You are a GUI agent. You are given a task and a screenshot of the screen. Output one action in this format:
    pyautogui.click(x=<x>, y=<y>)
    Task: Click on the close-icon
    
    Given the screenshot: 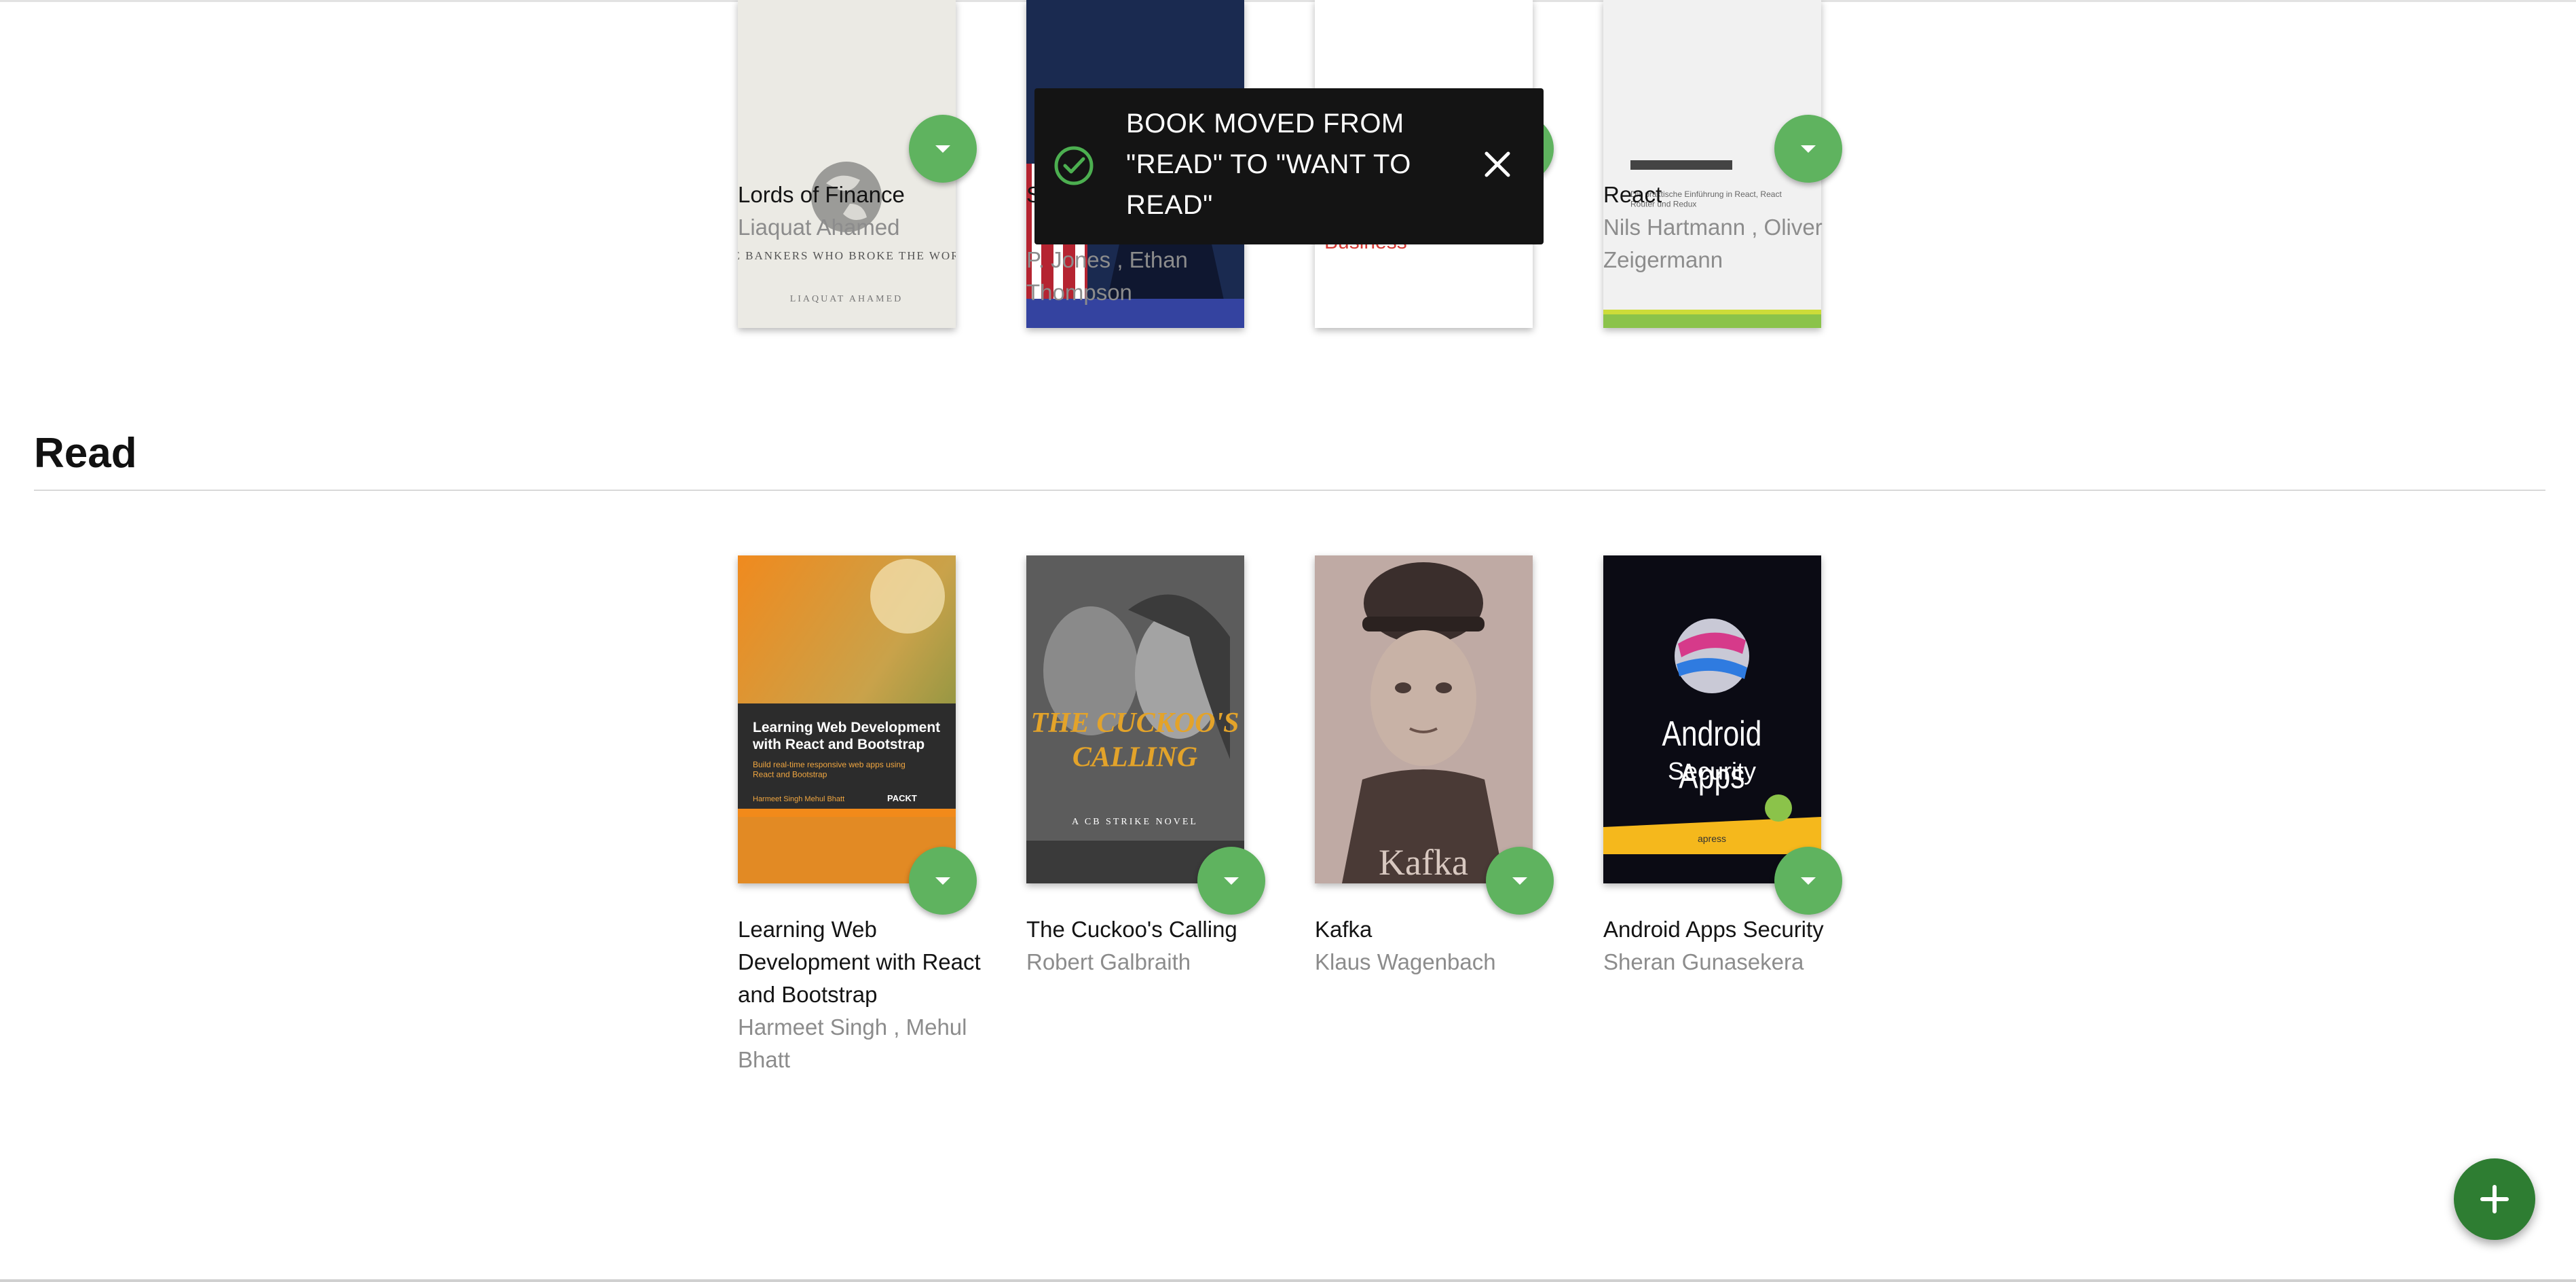 What is the action you would take?
    pyautogui.click(x=1498, y=164)
    